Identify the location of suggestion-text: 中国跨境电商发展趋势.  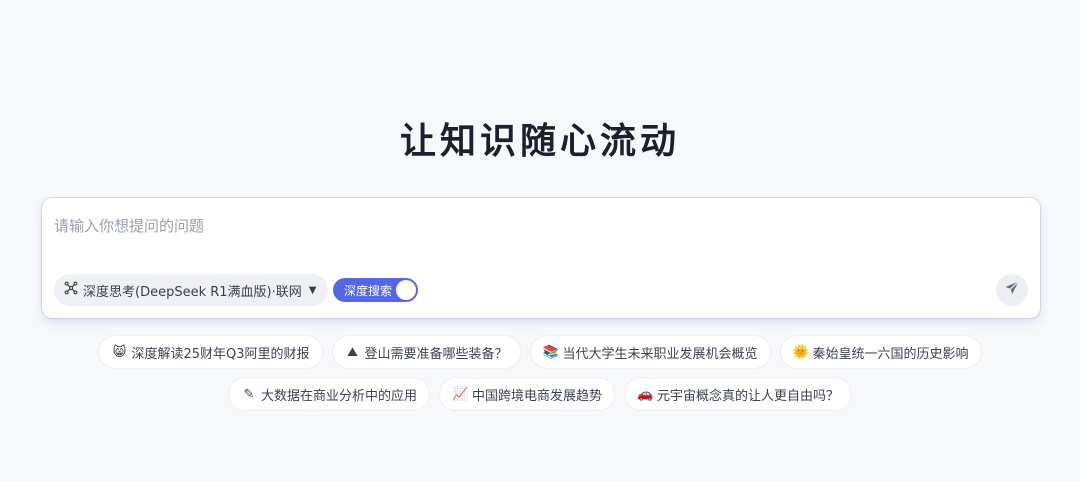
(536, 396).